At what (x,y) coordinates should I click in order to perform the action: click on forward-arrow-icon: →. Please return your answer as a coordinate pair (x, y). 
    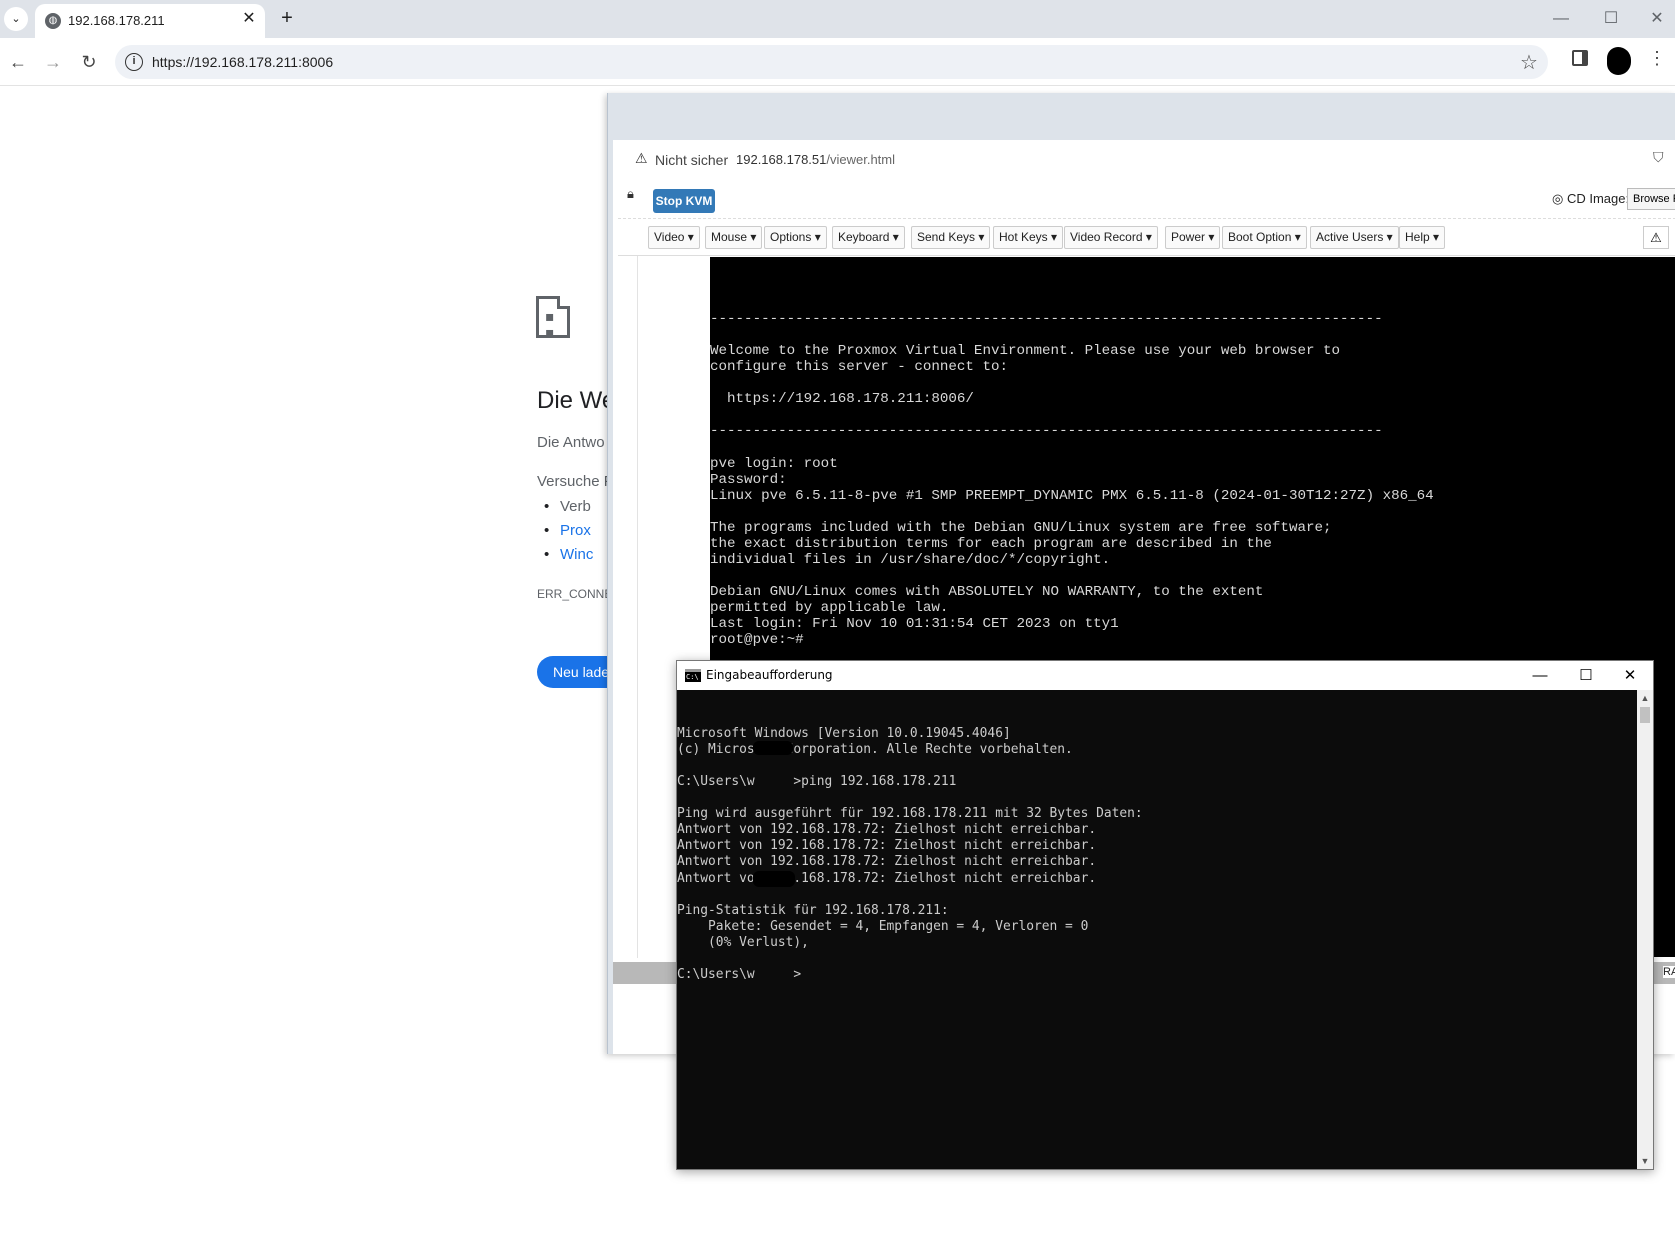
    Looking at the image, I should click on (53, 62).